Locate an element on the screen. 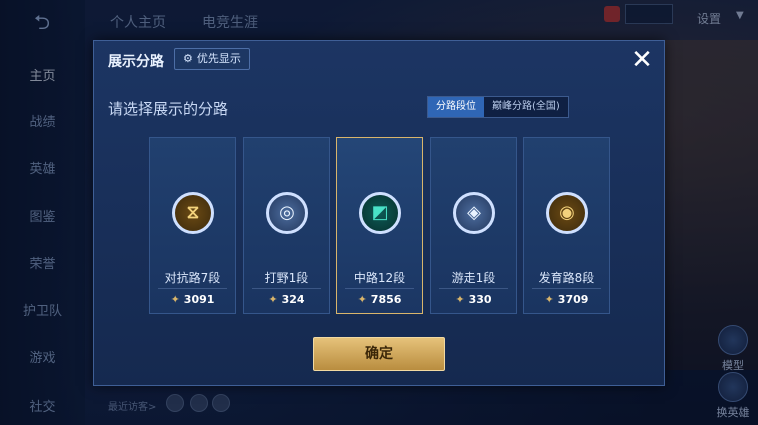 The image size is (758, 425). dialog-title: 展示分路 is located at coordinates (136, 62).